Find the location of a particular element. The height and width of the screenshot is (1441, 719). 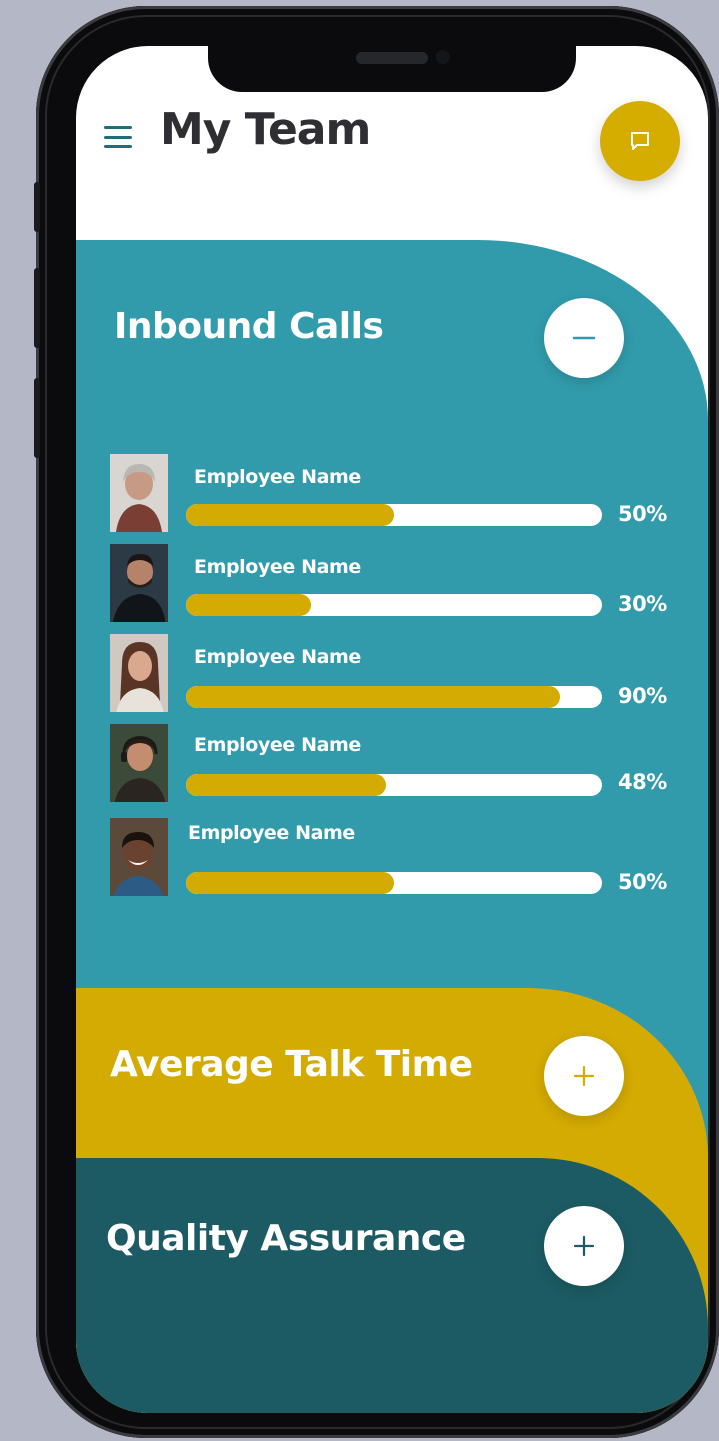

quality-assurance-title: Quality Assurance is located at coordinates (286, 1238).